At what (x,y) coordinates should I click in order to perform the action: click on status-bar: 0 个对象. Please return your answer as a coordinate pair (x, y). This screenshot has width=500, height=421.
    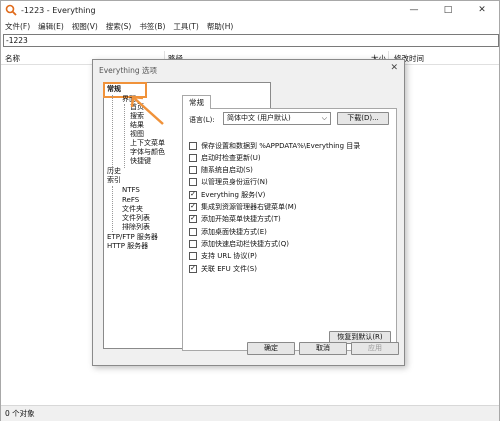
    Looking at the image, I should click on (250, 413).